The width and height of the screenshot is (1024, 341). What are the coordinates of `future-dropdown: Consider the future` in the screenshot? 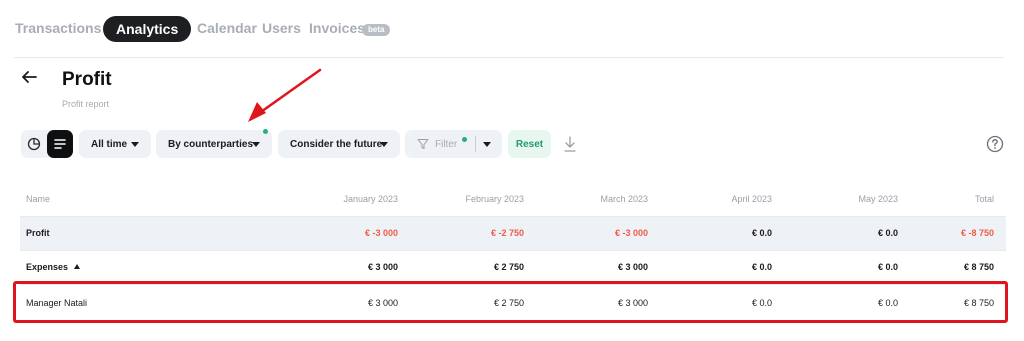 It's located at (339, 144).